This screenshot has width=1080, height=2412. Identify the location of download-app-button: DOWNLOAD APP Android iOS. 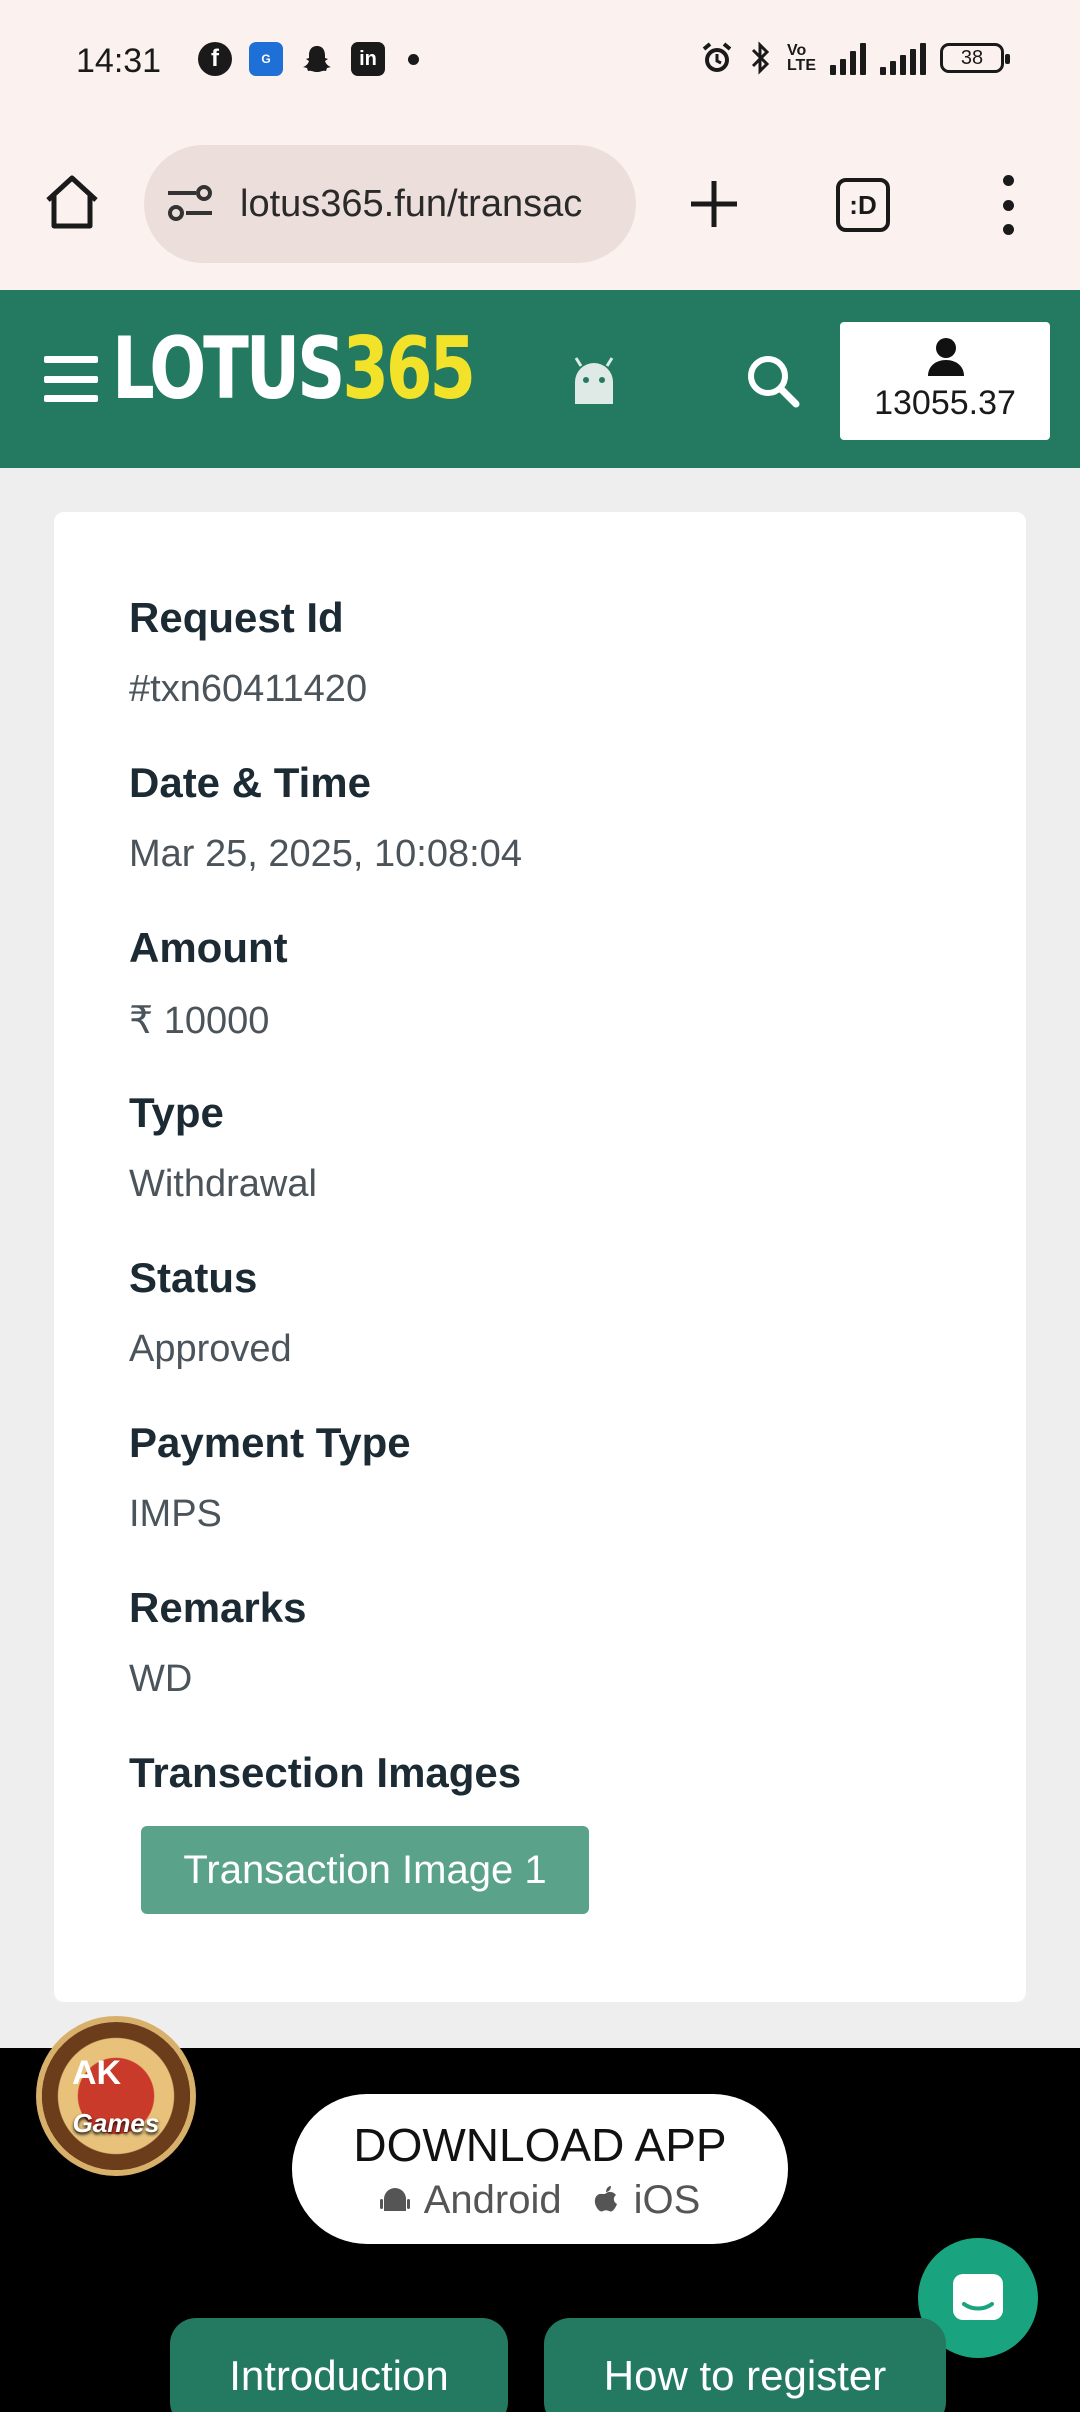
(540, 2169).